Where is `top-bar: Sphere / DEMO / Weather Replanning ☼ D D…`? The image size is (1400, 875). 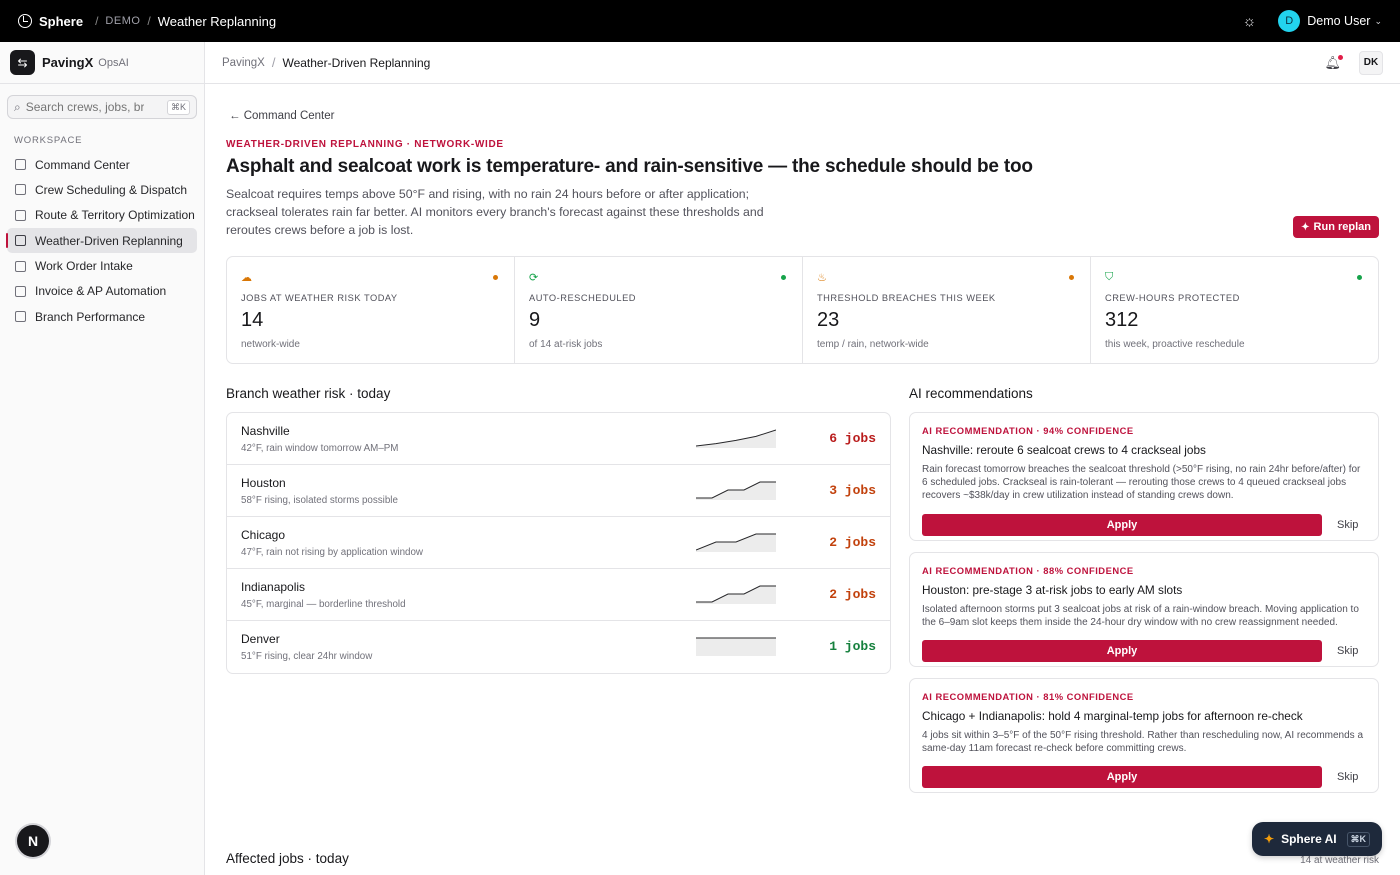 top-bar: Sphere / DEMO / Weather Replanning ☼ D D… is located at coordinates (700, 21).